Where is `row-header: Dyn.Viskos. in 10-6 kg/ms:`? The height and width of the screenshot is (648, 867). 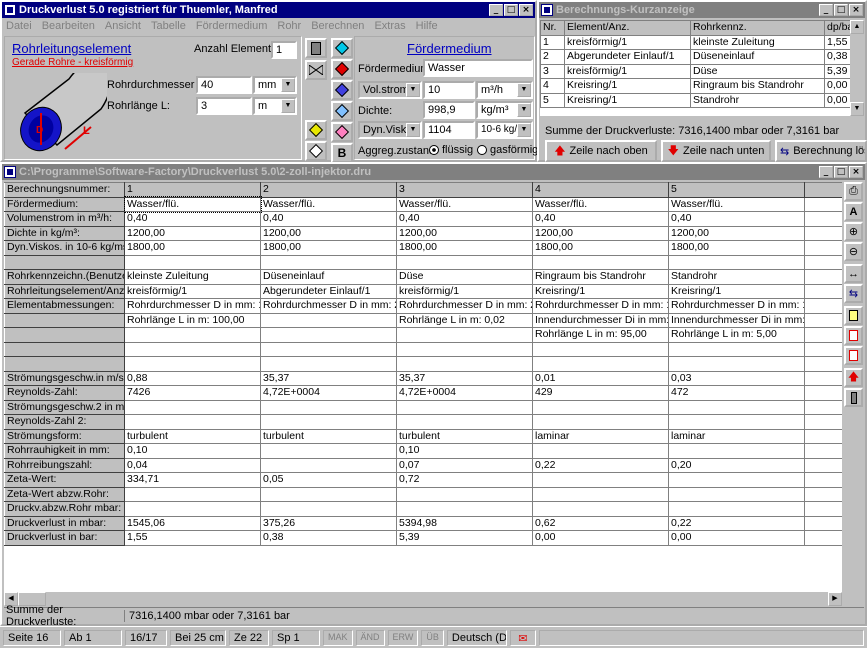 row-header: Dyn.Viskos. in 10-6 kg/ms: is located at coordinates (64, 248).